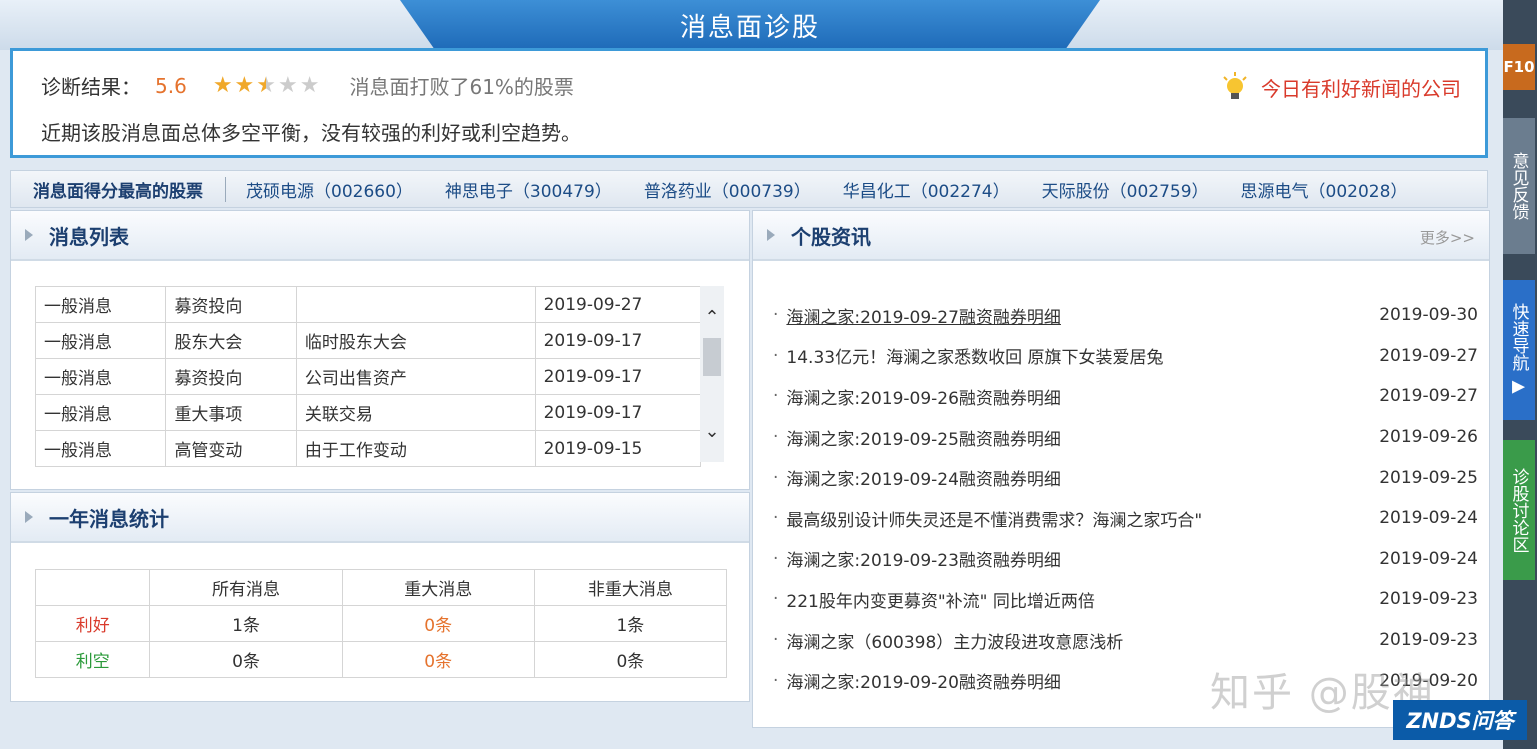 Image resolution: width=1537 pixels, height=749 pixels. Describe the element at coordinates (329, 189) in the screenshot. I see `top-stock-link: 茂硕电源（002660）` at that location.